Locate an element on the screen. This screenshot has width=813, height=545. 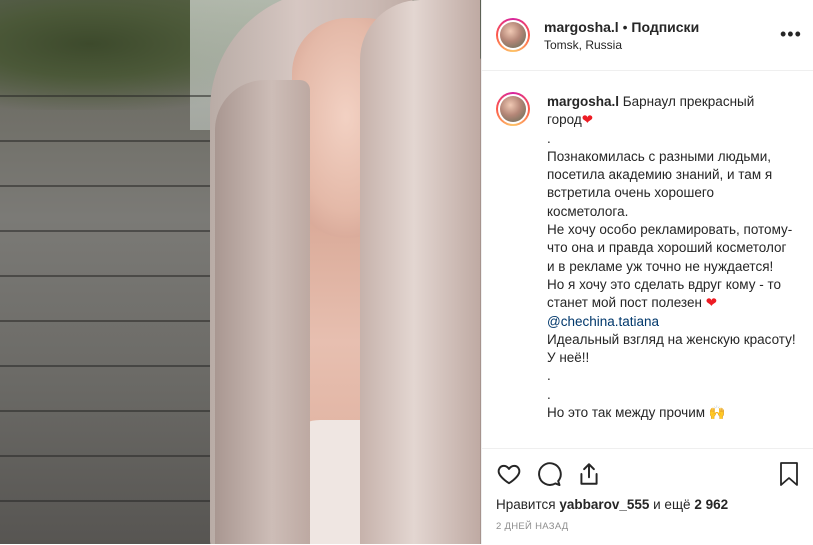
header-username: margosha.l is located at coordinates (581, 27).